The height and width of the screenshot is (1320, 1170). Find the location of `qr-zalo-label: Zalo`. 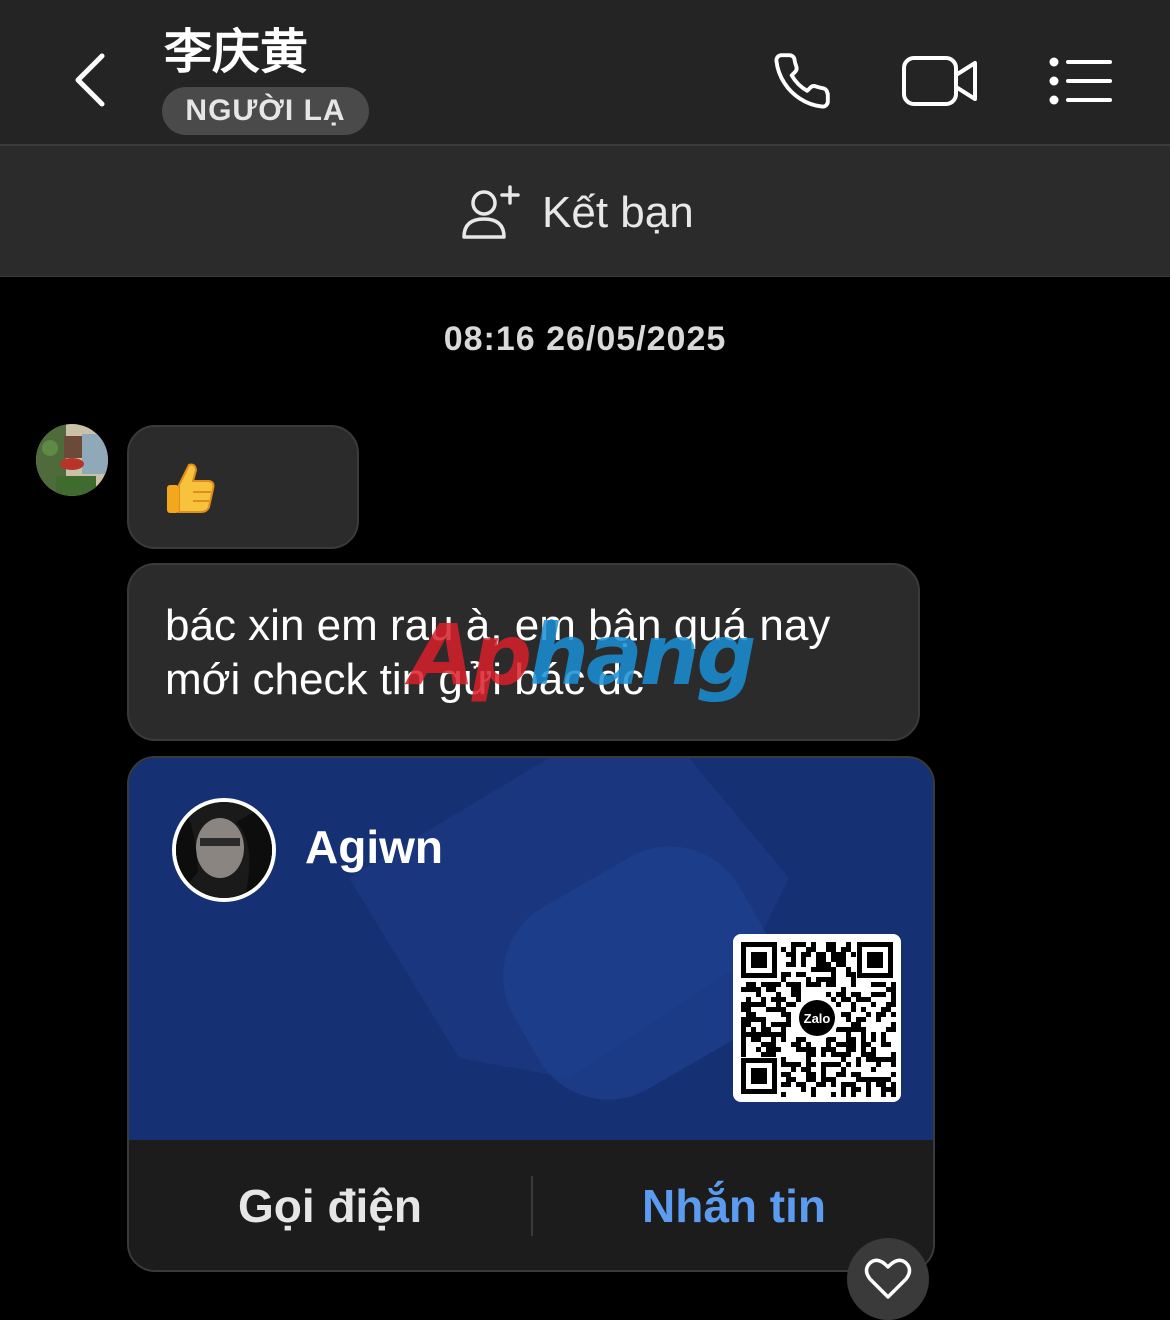

qr-zalo-label: Zalo is located at coordinates (817, 1018).